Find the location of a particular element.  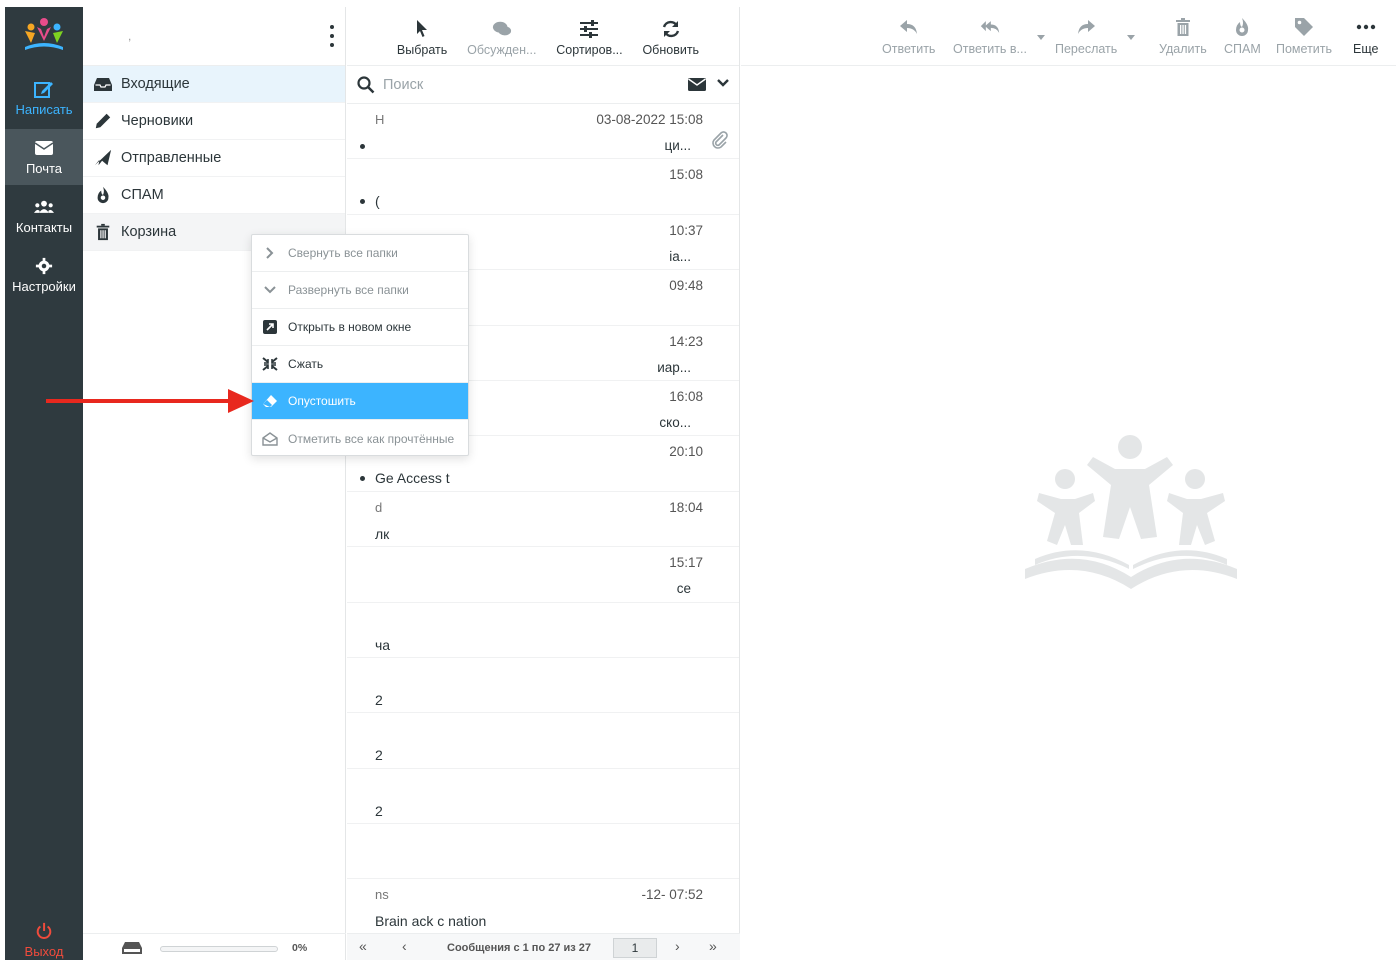

envelope-icon is located at coordinates (44, 147).